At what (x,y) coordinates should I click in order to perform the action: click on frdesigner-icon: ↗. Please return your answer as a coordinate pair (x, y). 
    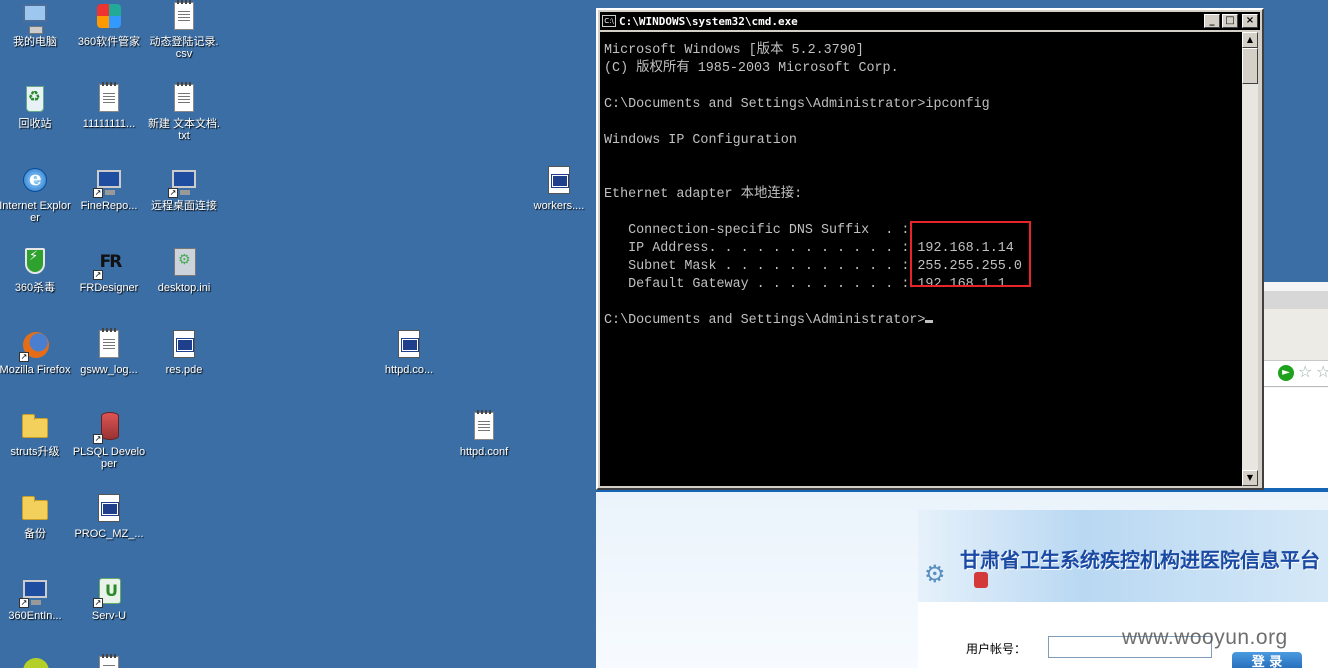
    Looking at the image, I should click on (109, 264).